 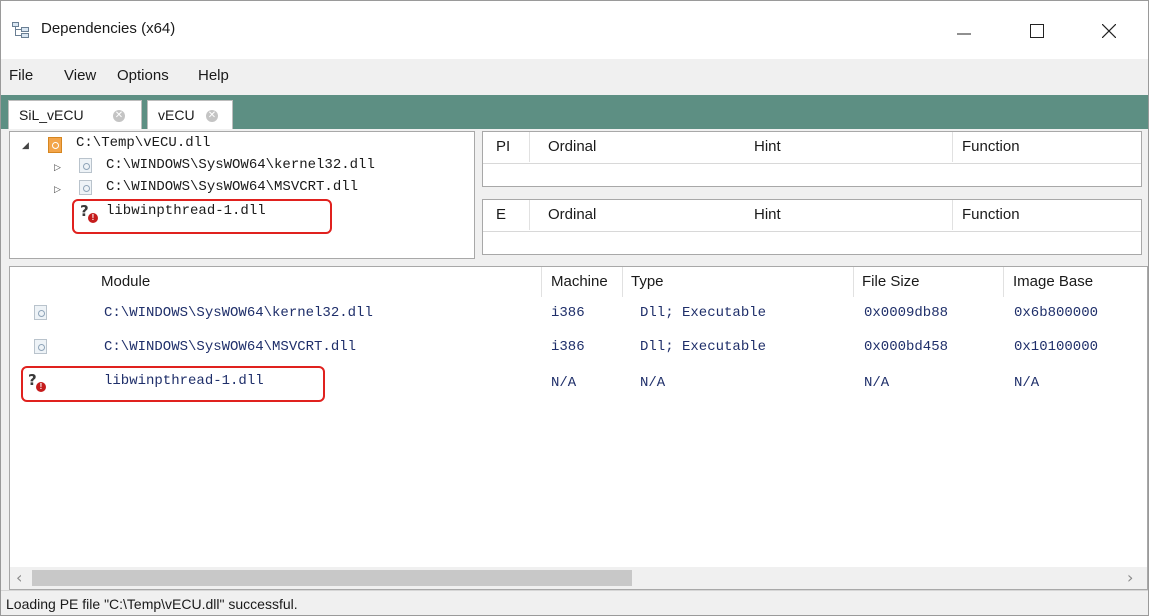 What do you see at coordinates (213, 75) in the screenshot?
I see `menu-help: Help` at bounding box center [213, 75].